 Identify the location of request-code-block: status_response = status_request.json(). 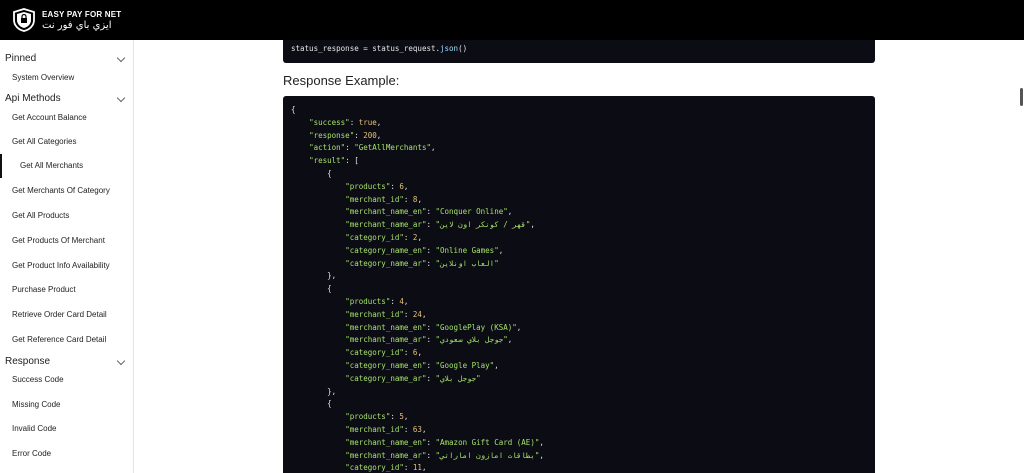
(579, 51).